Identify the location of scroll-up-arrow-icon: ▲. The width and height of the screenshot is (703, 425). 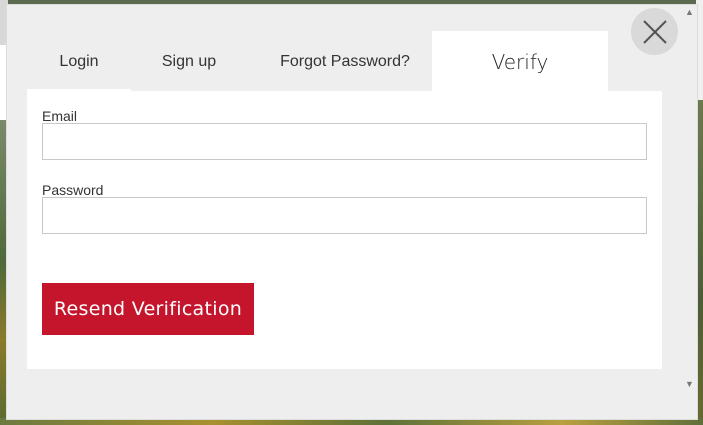
(689, 12).